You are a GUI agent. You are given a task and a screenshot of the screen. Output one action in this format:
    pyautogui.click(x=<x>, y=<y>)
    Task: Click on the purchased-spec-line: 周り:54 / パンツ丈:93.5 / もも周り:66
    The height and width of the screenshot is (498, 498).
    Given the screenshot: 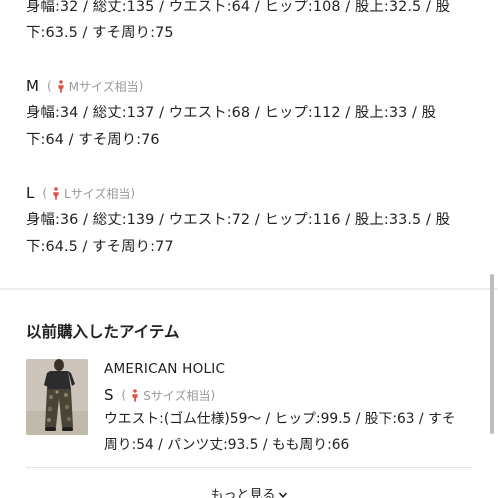 What is the action you would take?
    pyautogui.click(x=227, y=445)
    